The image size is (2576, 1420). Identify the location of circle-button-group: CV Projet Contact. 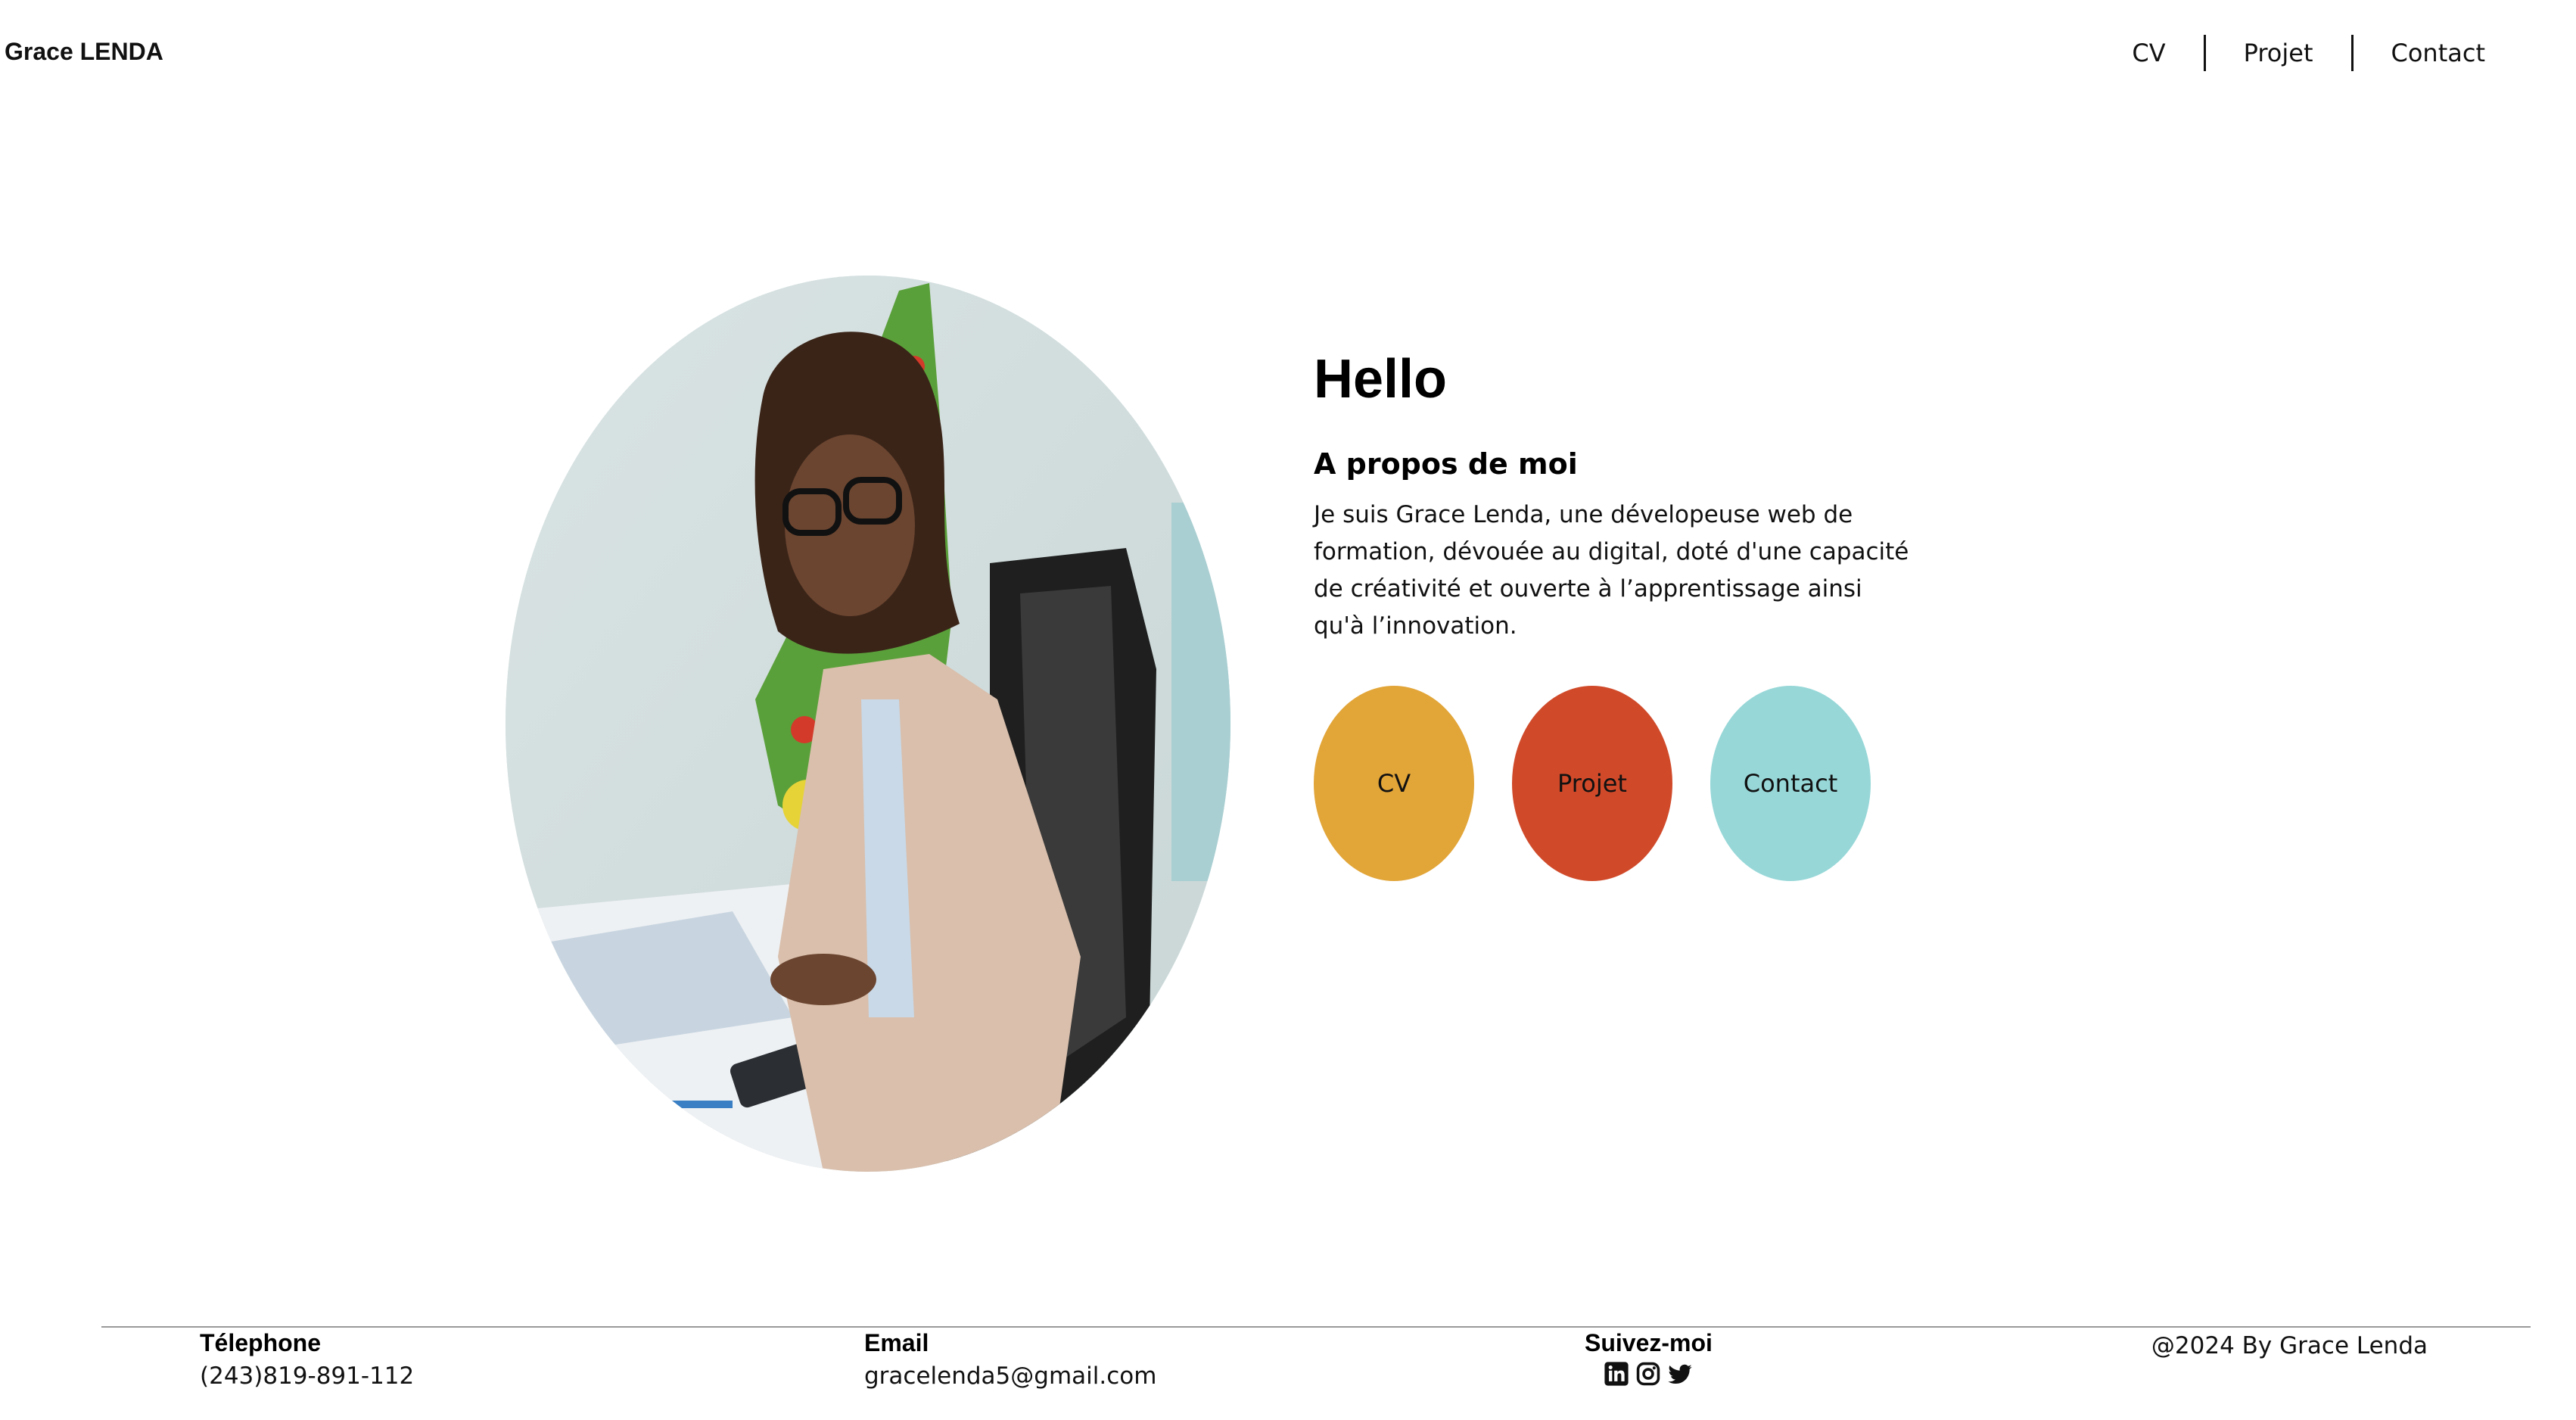
(1592, 783).